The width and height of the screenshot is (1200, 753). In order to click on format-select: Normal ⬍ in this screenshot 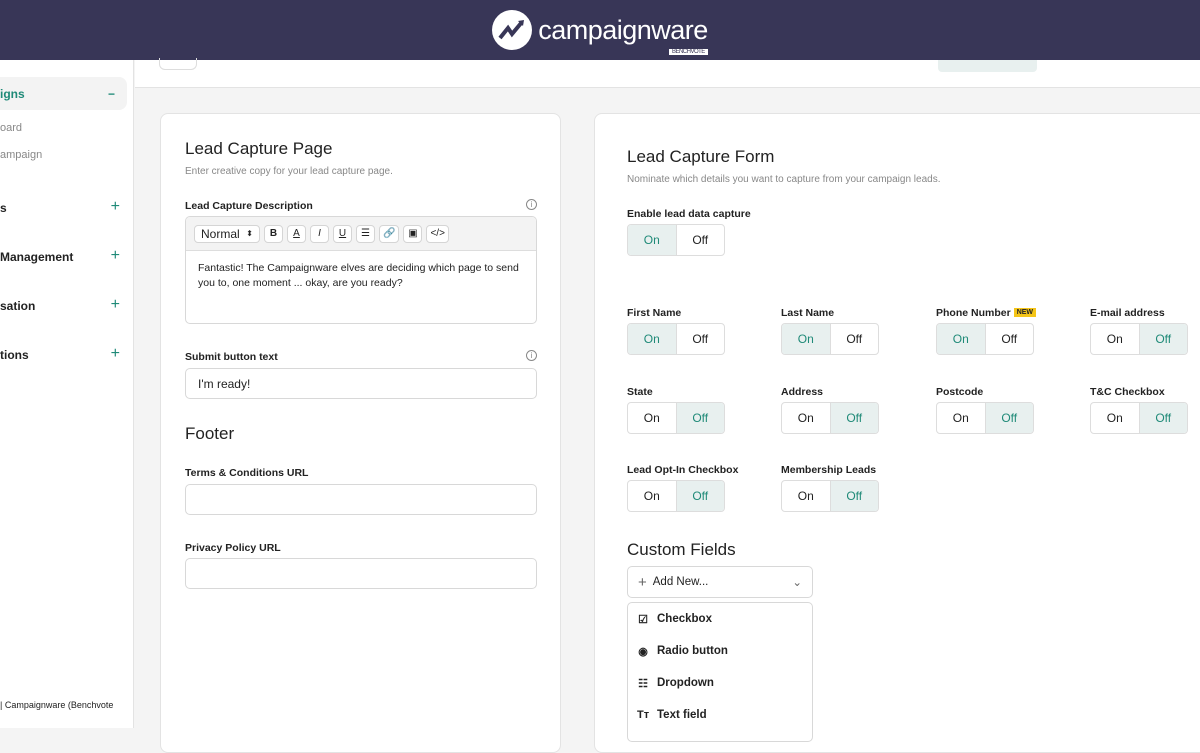, I will do `click(227, 233)`.